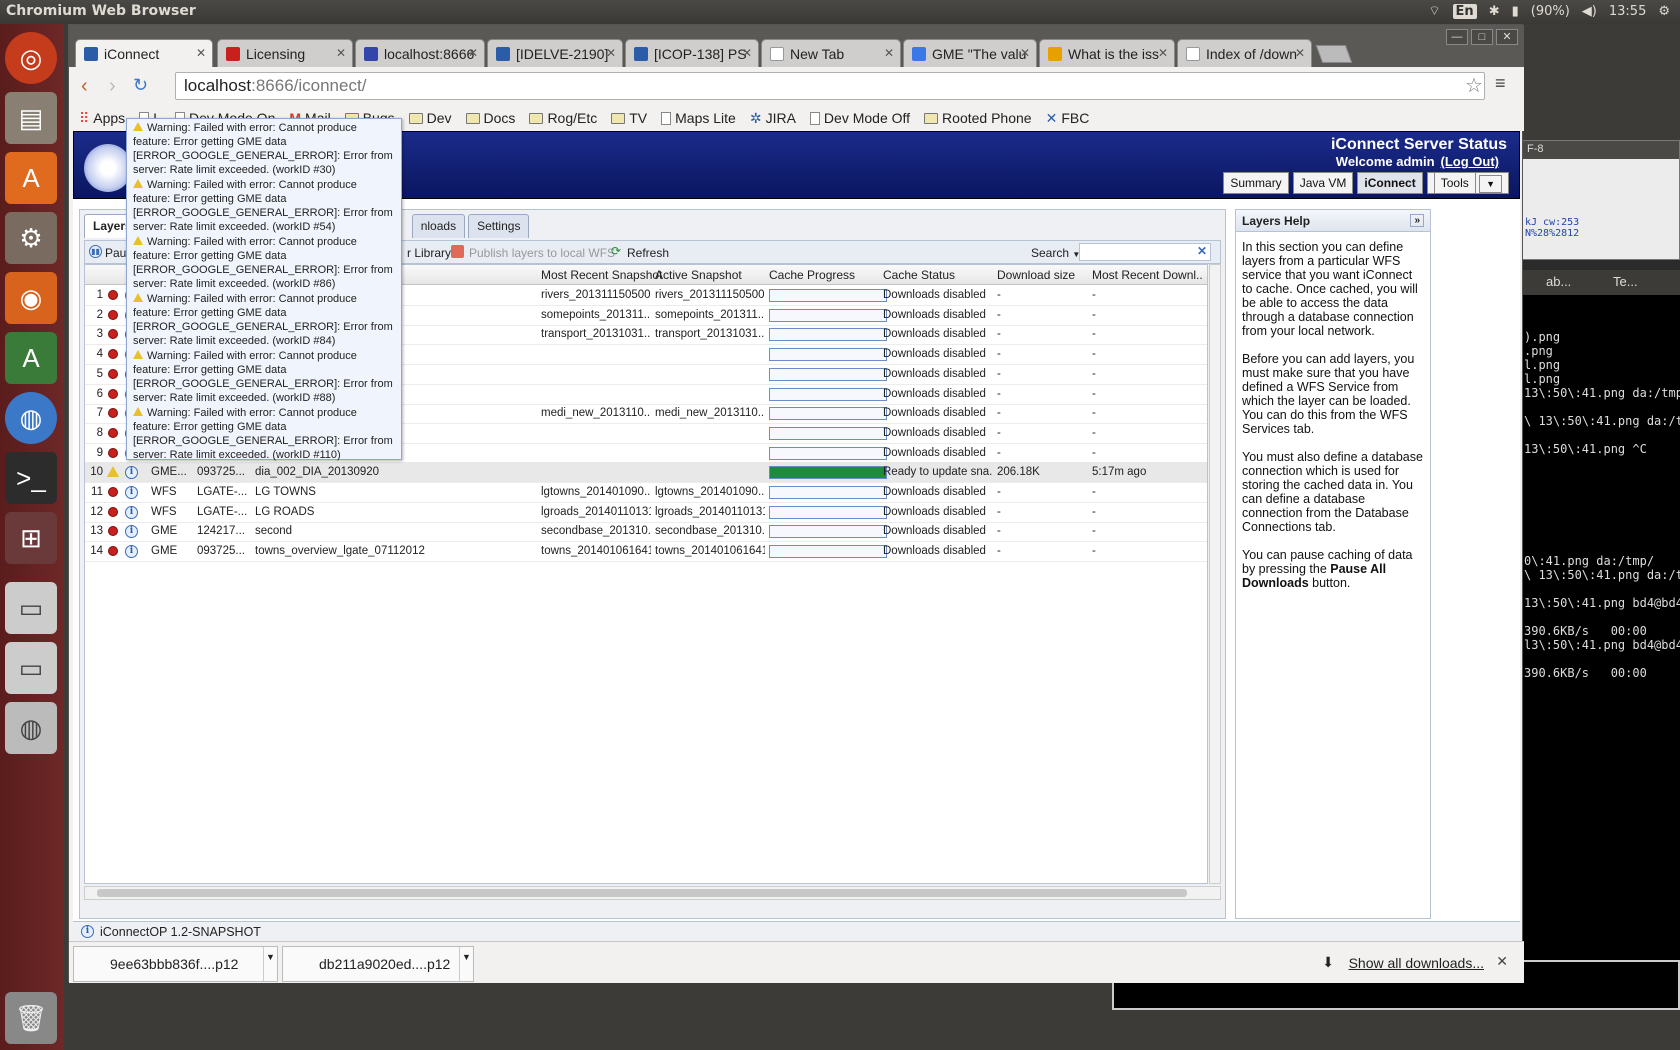 The width and height of the screenshot is (1680, 1050). I want to click on pause-icon: ▮▮, so click(95, 251).